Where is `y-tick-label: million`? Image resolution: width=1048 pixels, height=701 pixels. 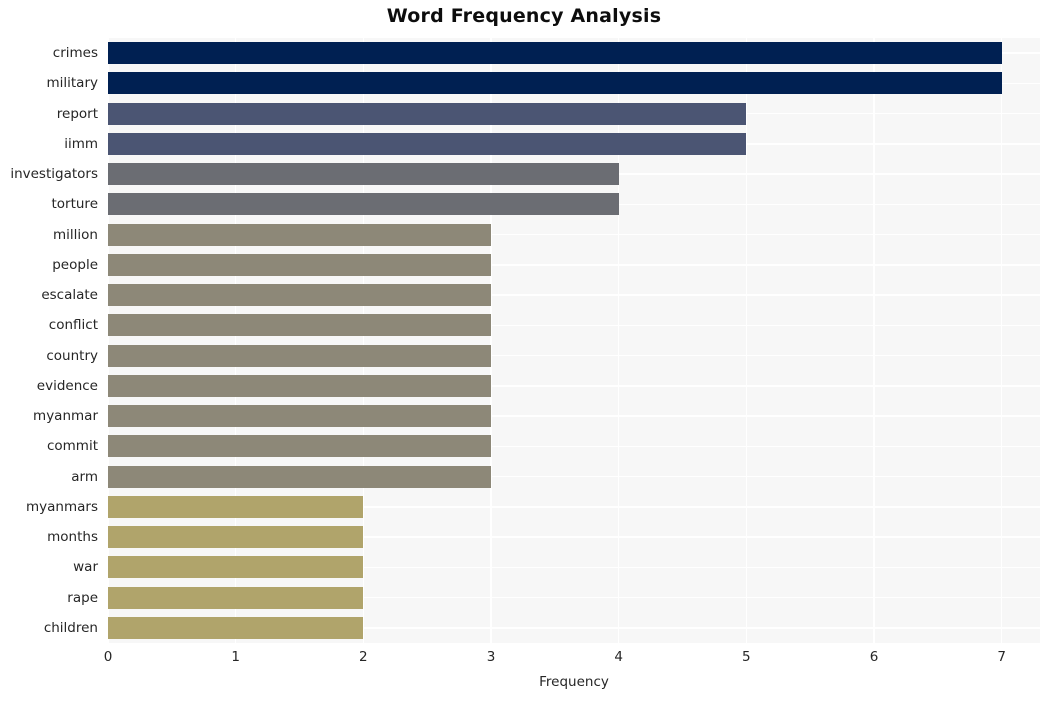 y-tick-label: million is located at coordinates (75, 234).